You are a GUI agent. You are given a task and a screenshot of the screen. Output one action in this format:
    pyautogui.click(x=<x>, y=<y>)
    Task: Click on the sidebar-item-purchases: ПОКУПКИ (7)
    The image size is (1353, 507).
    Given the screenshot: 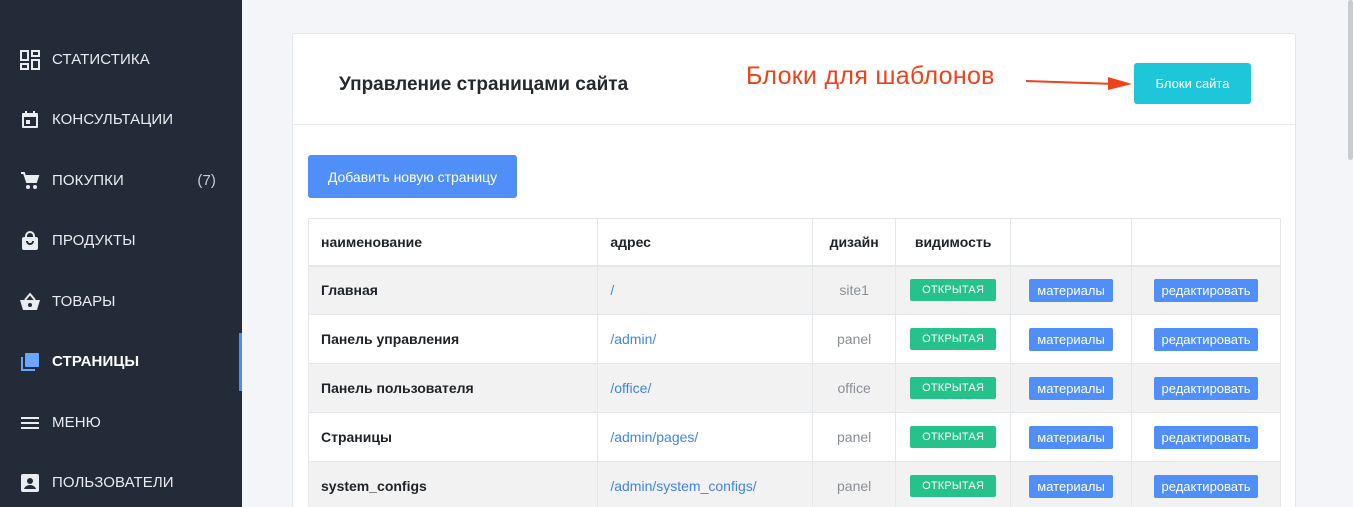 What is the action you would take?
    pyautogui.click(x=121, y=181)
    